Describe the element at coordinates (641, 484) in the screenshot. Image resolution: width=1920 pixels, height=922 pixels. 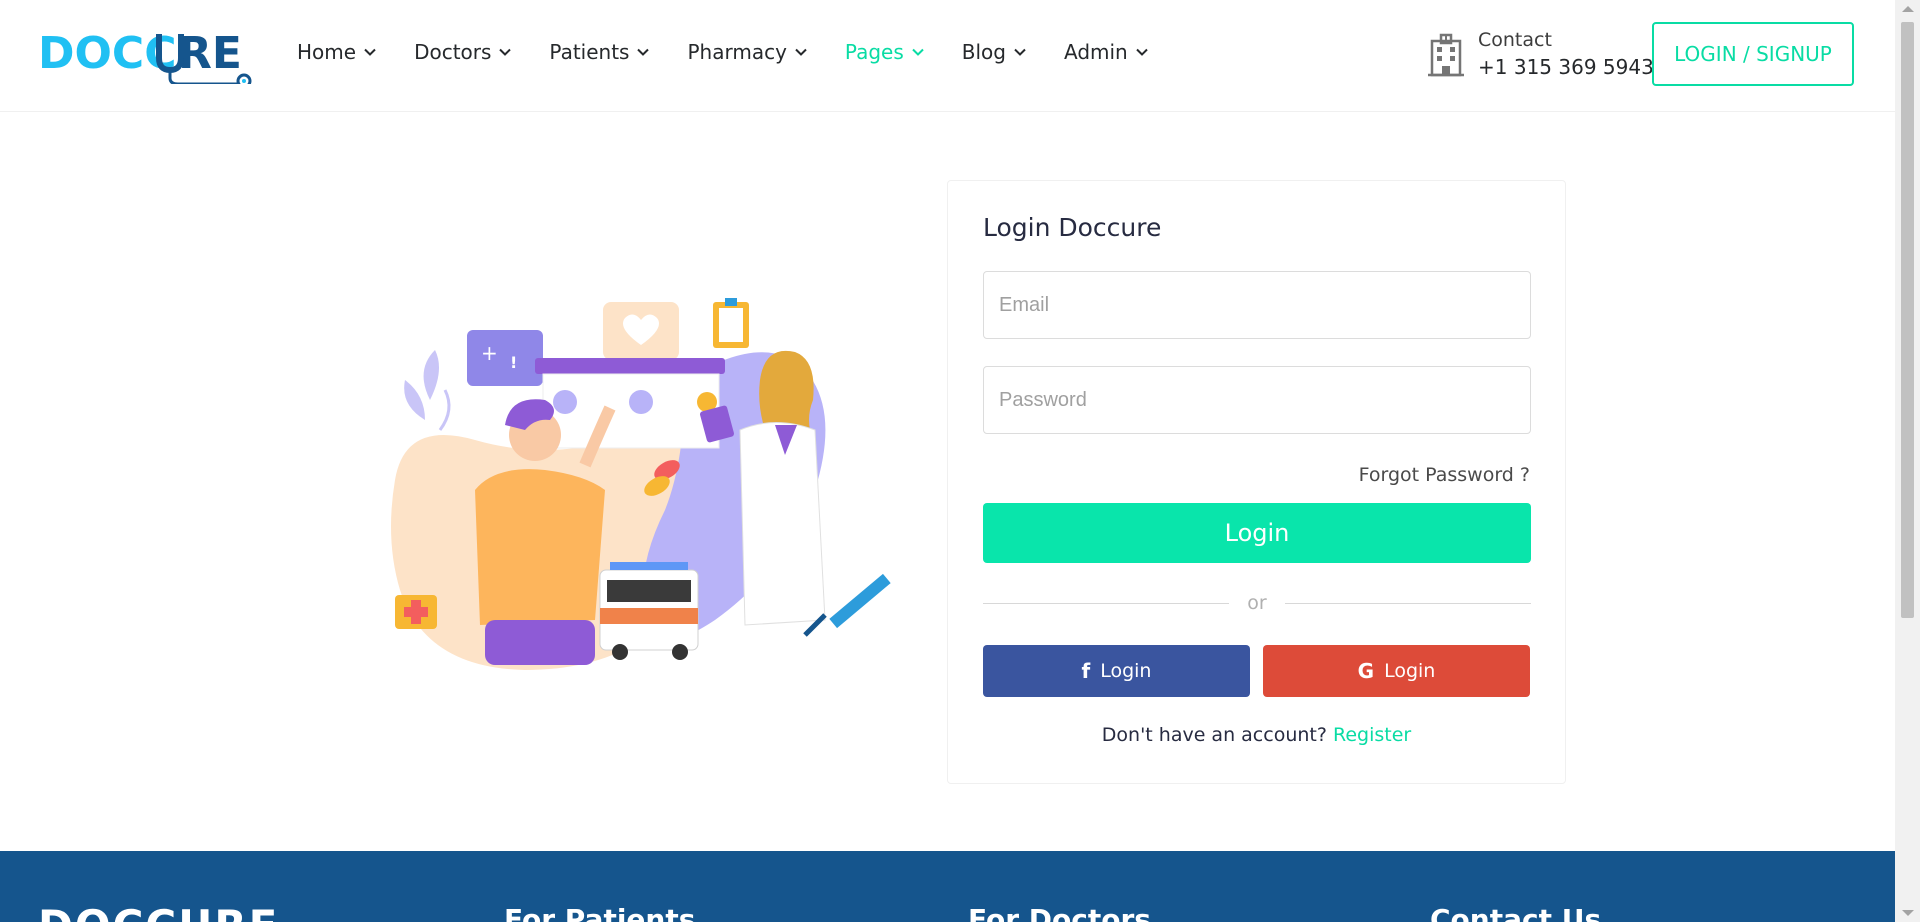
I see `login-illustration: + !` at that location.